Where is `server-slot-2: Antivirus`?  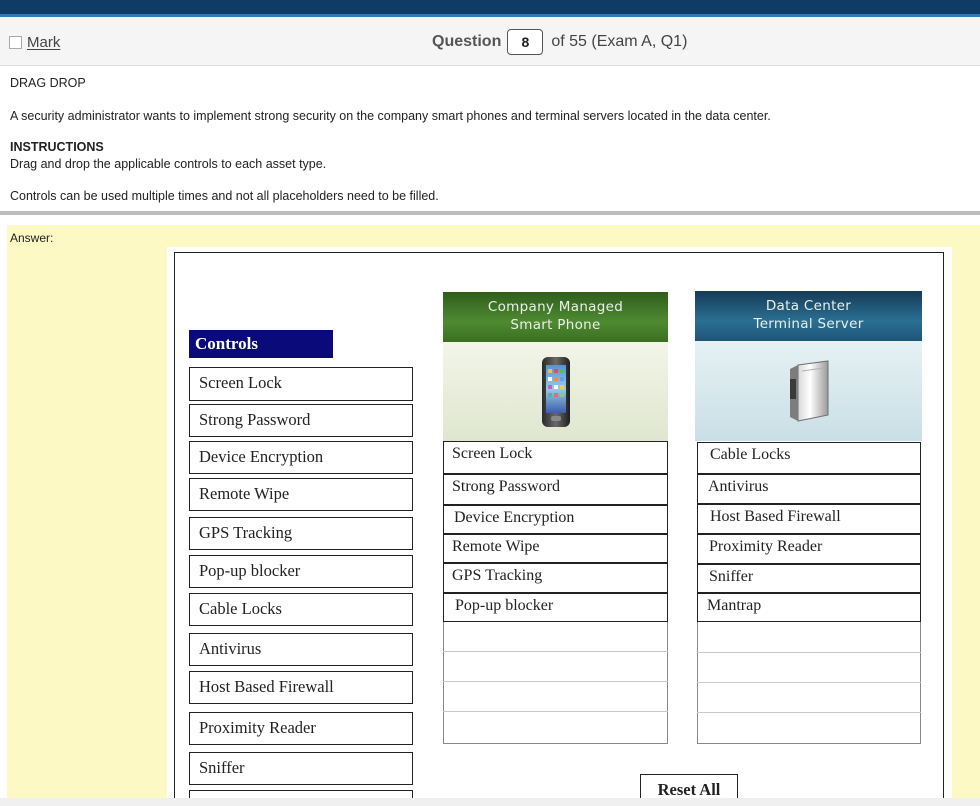
server-slot-2: Antivirus is located at coordinates (809, 489).